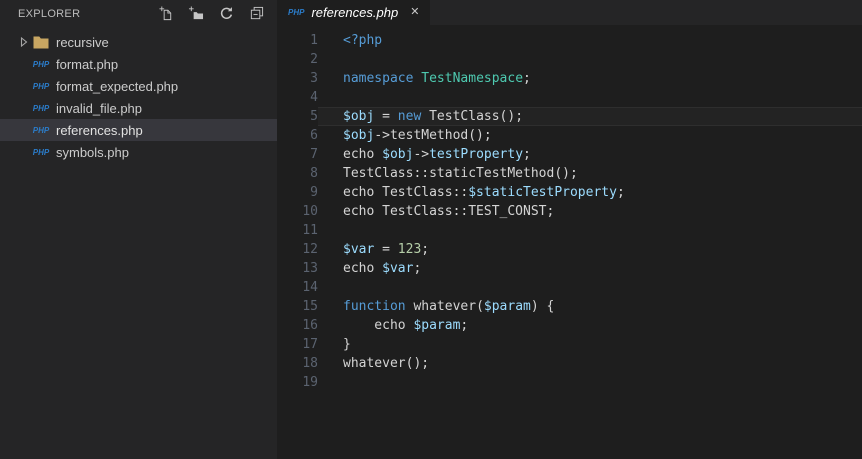 The height and width of the screenshot is (459, 862). What do you see at coordinates (26, 42) in the screenshot?
I see `chevron-right-icon` at bounding box center [26, 42].